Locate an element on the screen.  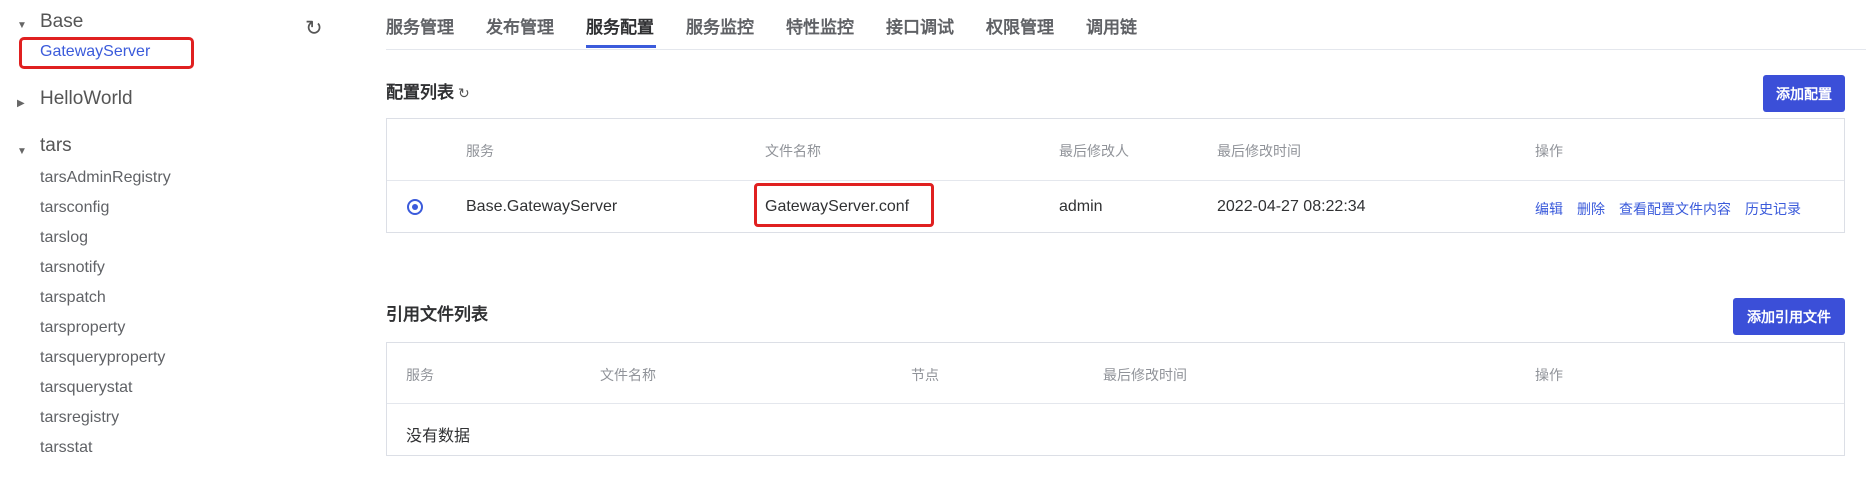
tab-bar: 服务管理 发布管理 服务配置 服务监控 特性监控 接口调试 权限管理 调用链 is located at coordinates (1126, 25).